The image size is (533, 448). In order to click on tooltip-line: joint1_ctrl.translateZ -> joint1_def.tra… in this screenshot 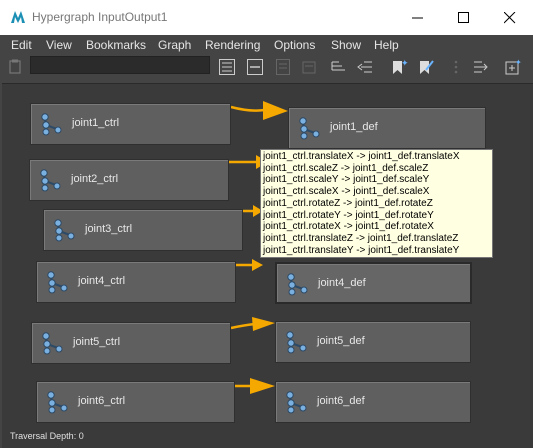, I will do `click(361, 238)`.